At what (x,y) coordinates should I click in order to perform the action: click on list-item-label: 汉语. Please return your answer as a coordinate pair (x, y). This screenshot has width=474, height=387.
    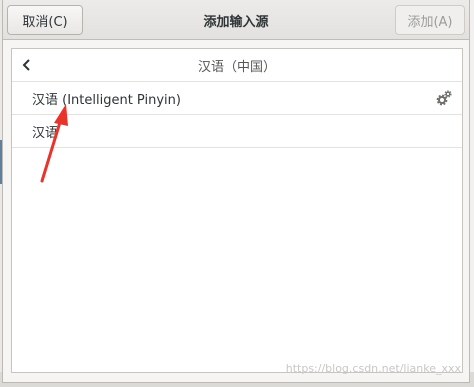
    Looking at the image, I should click on (45, 133).